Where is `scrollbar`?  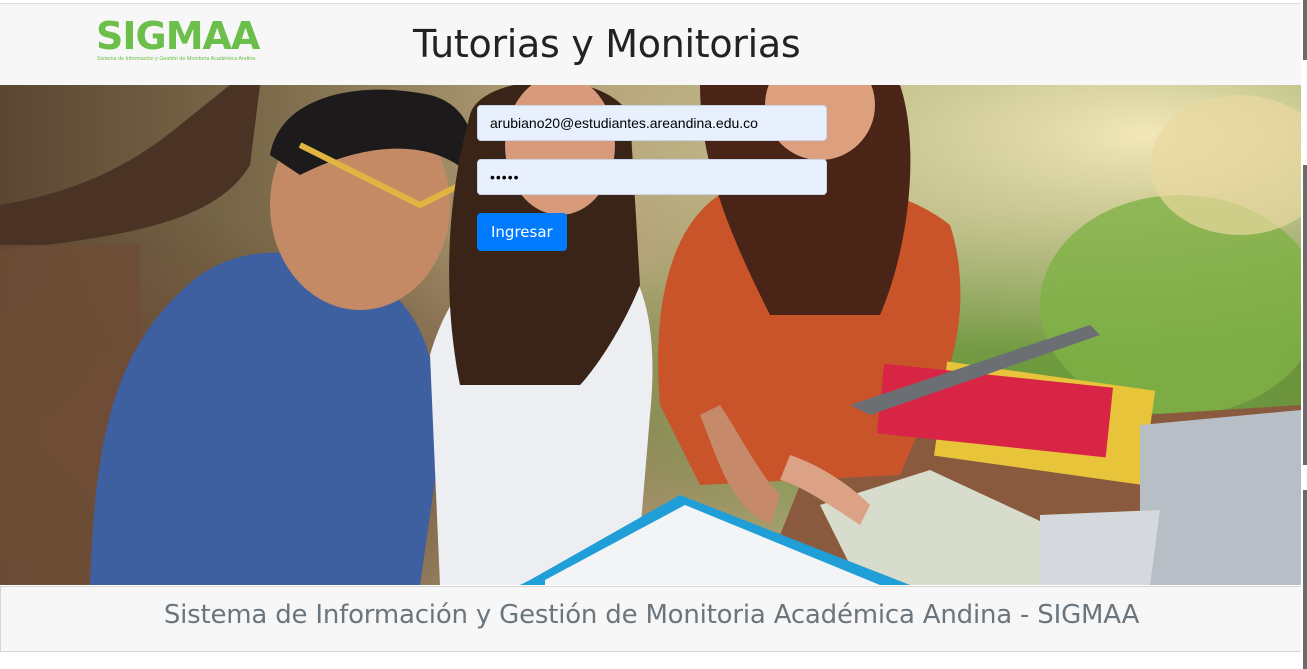
scrollbar is located at coordinates (1305, 315).